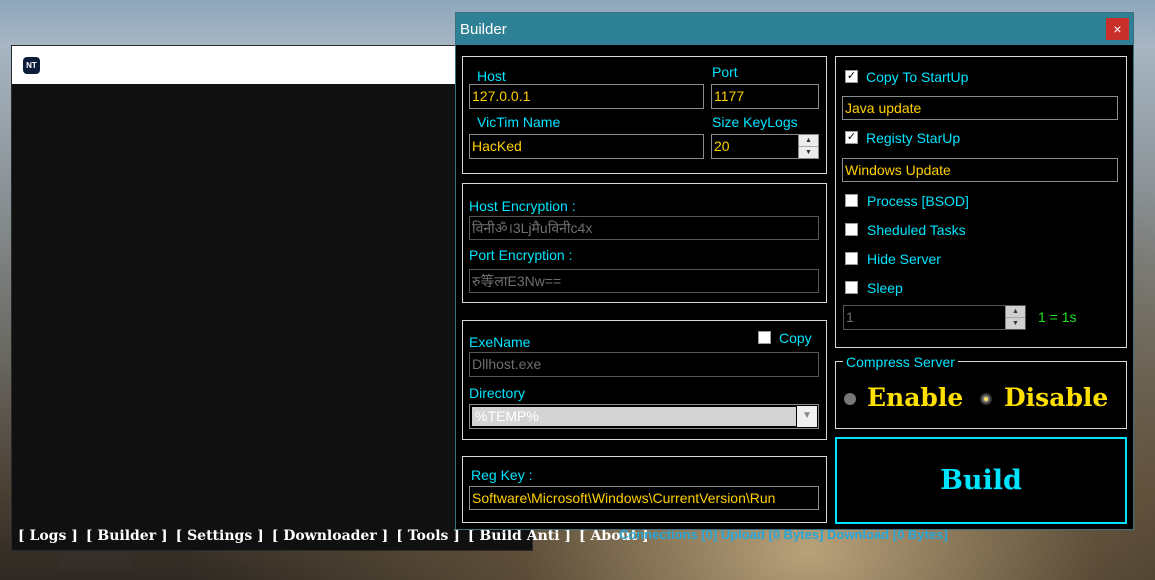  Describe the element at coordinates (851, 258) in the screenshot. I see `hide-server-checkbox` at that location.